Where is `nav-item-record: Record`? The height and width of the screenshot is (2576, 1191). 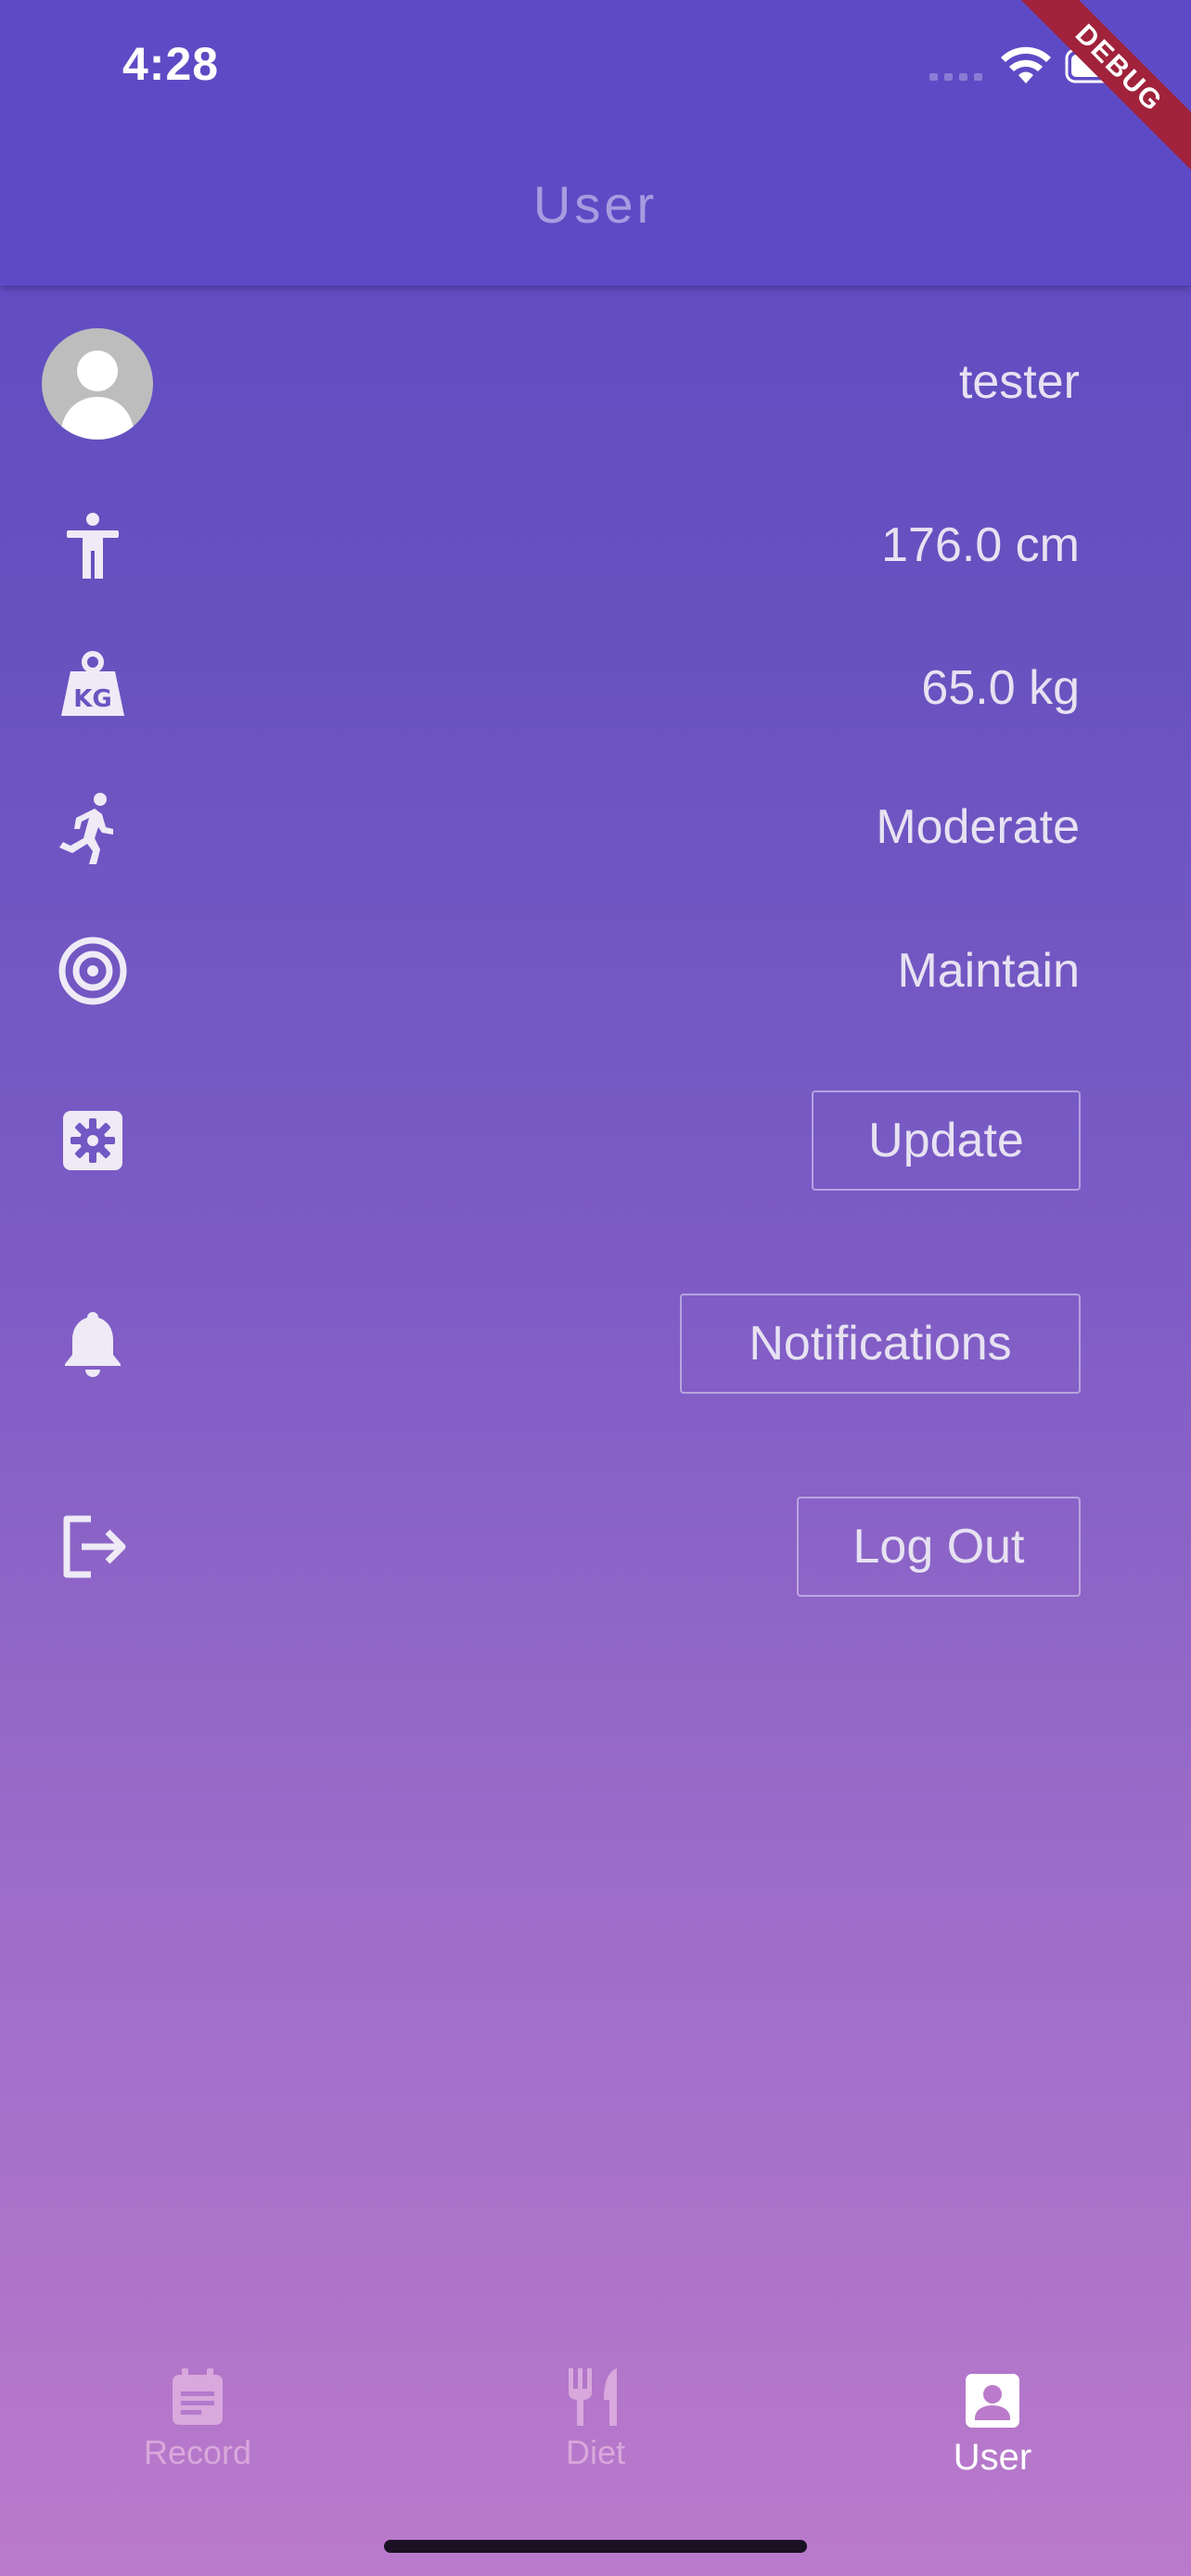 nav-item-record: Record is located at coordinates (197, 2419).